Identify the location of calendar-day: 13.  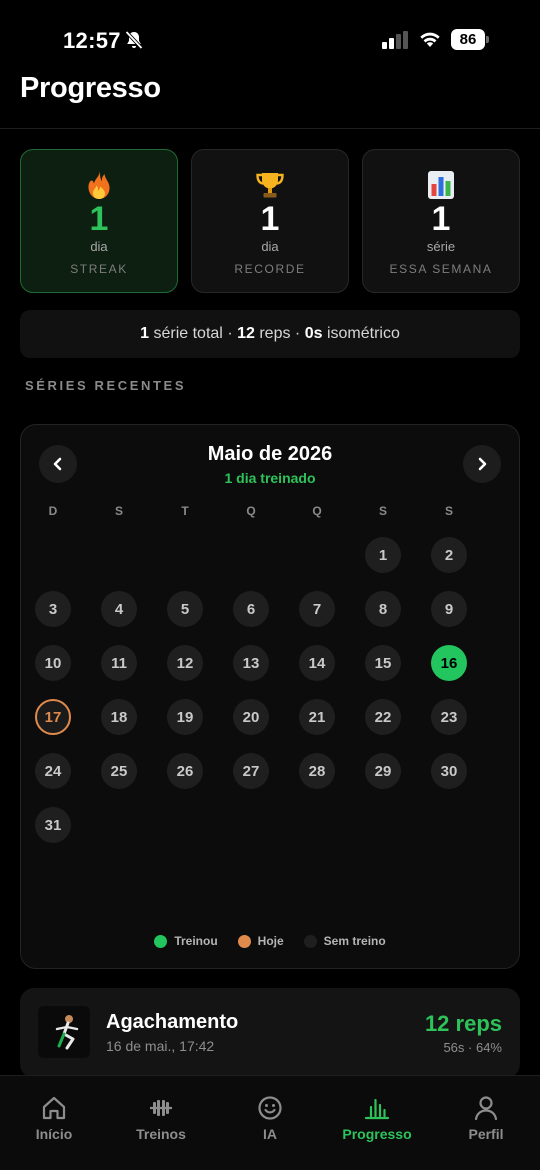
(251, 663).